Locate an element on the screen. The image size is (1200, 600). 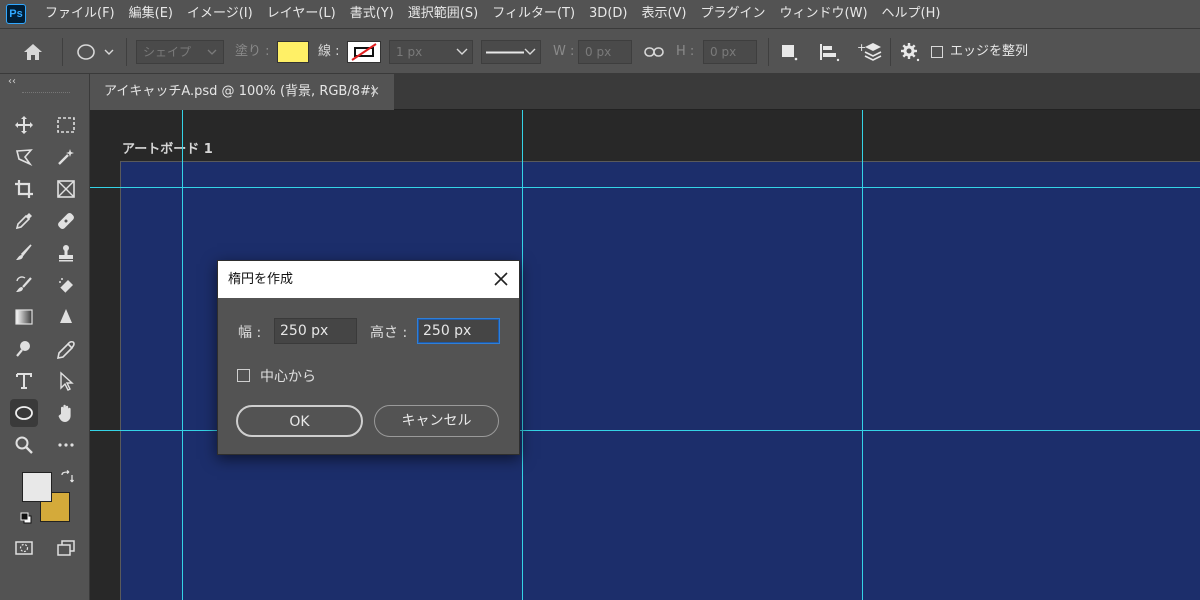
width-label: 幅 : is located at coordinates (250, 333).